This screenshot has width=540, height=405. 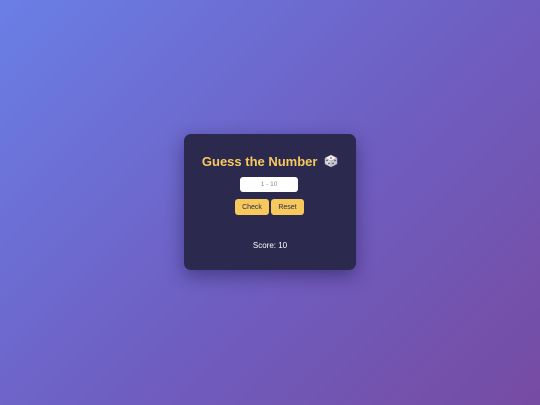 I want to click on score-label: Score:, so click(x=265, y=245).